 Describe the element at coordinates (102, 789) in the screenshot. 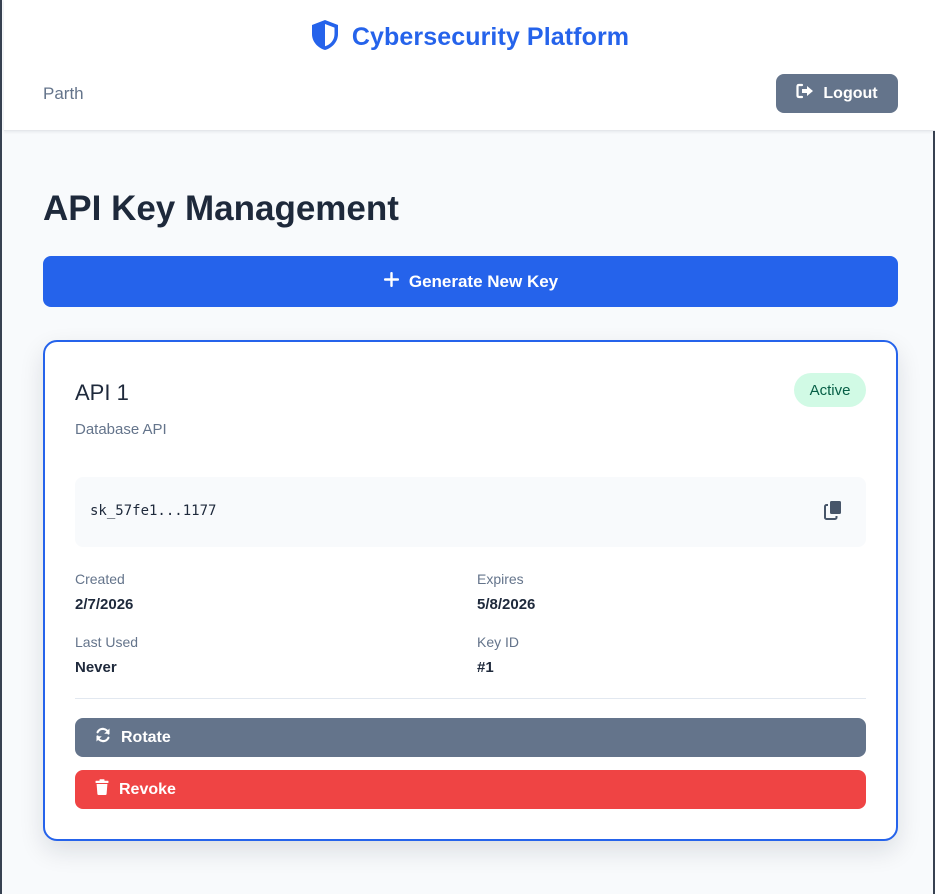

I see `trash-icon` at that location.